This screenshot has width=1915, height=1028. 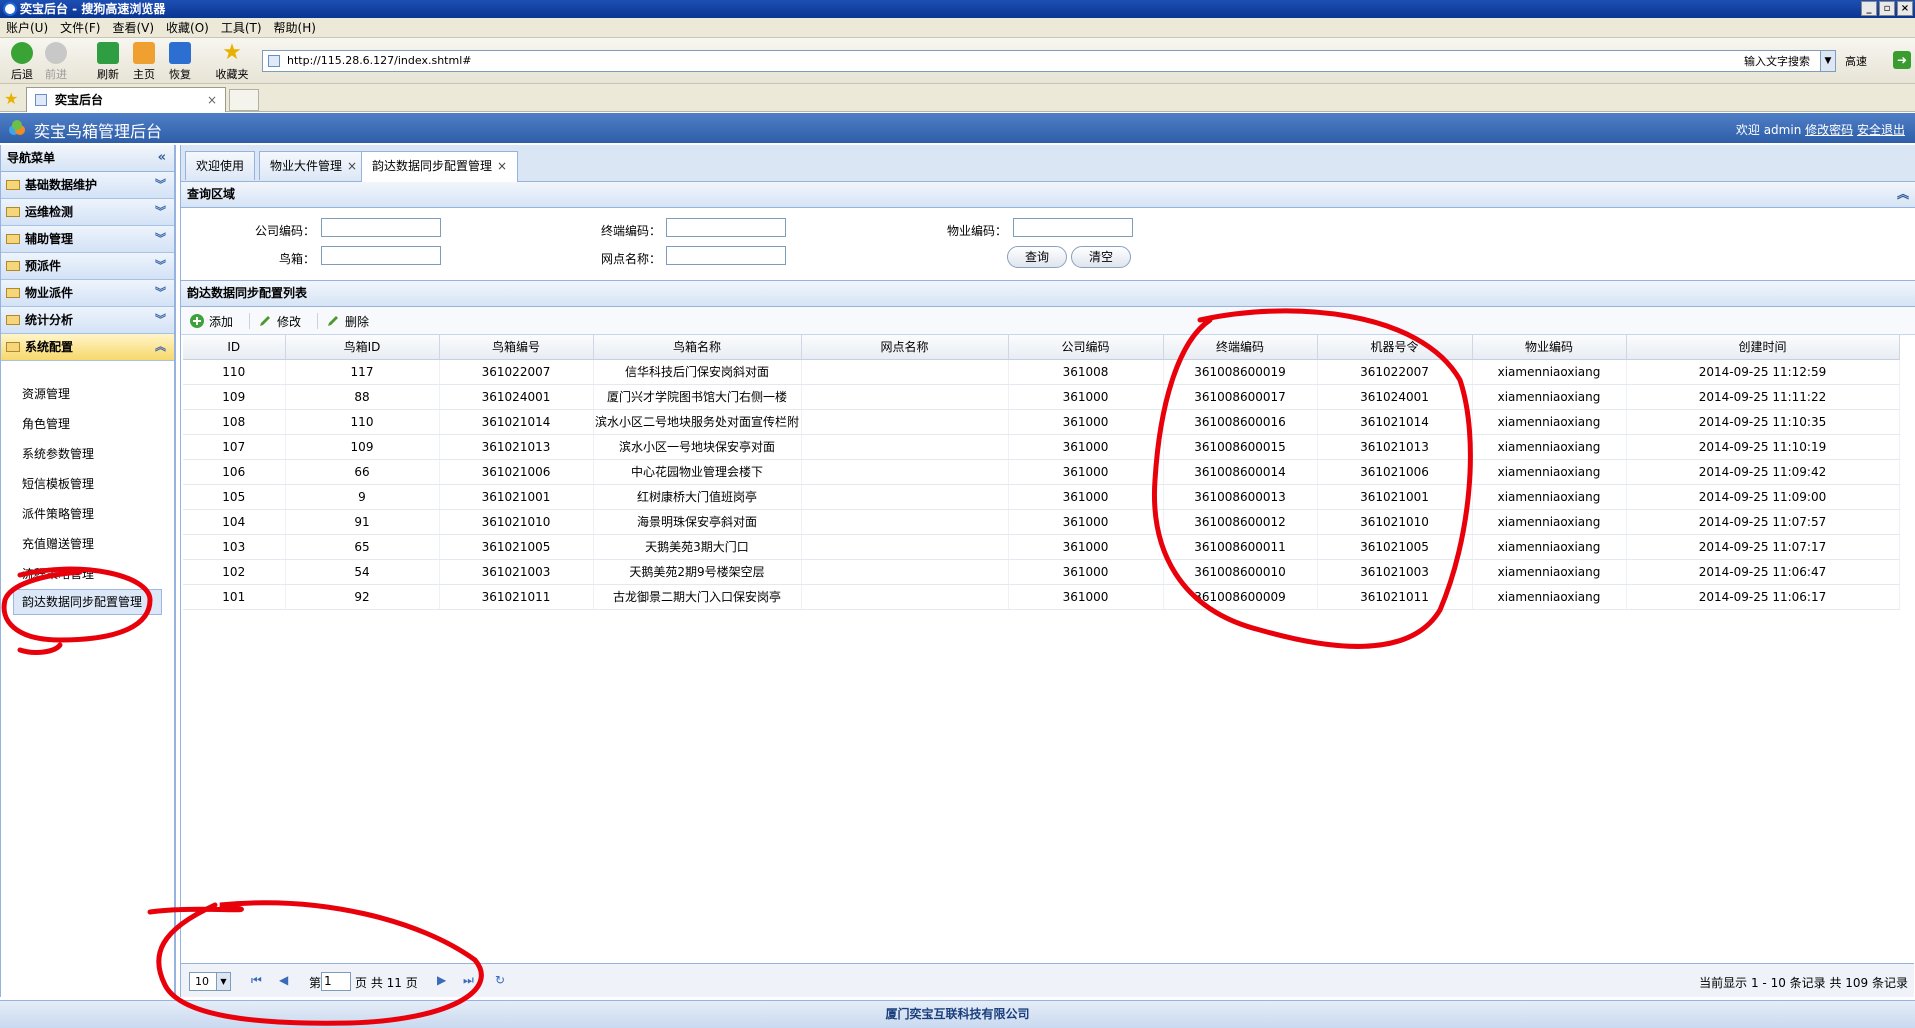 What do you see at coordinates (1763, 347) in the screenshot?
I see `col-created-time: 创建时间` at bounding box center [1763, 347].